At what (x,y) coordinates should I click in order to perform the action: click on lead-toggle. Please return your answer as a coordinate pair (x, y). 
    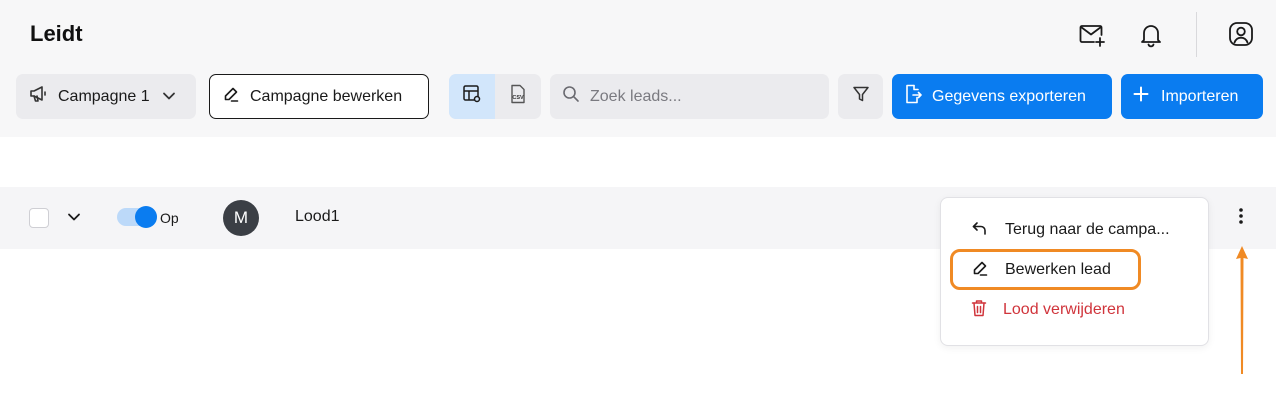
    Looking at the image, I should click on (137, 217).